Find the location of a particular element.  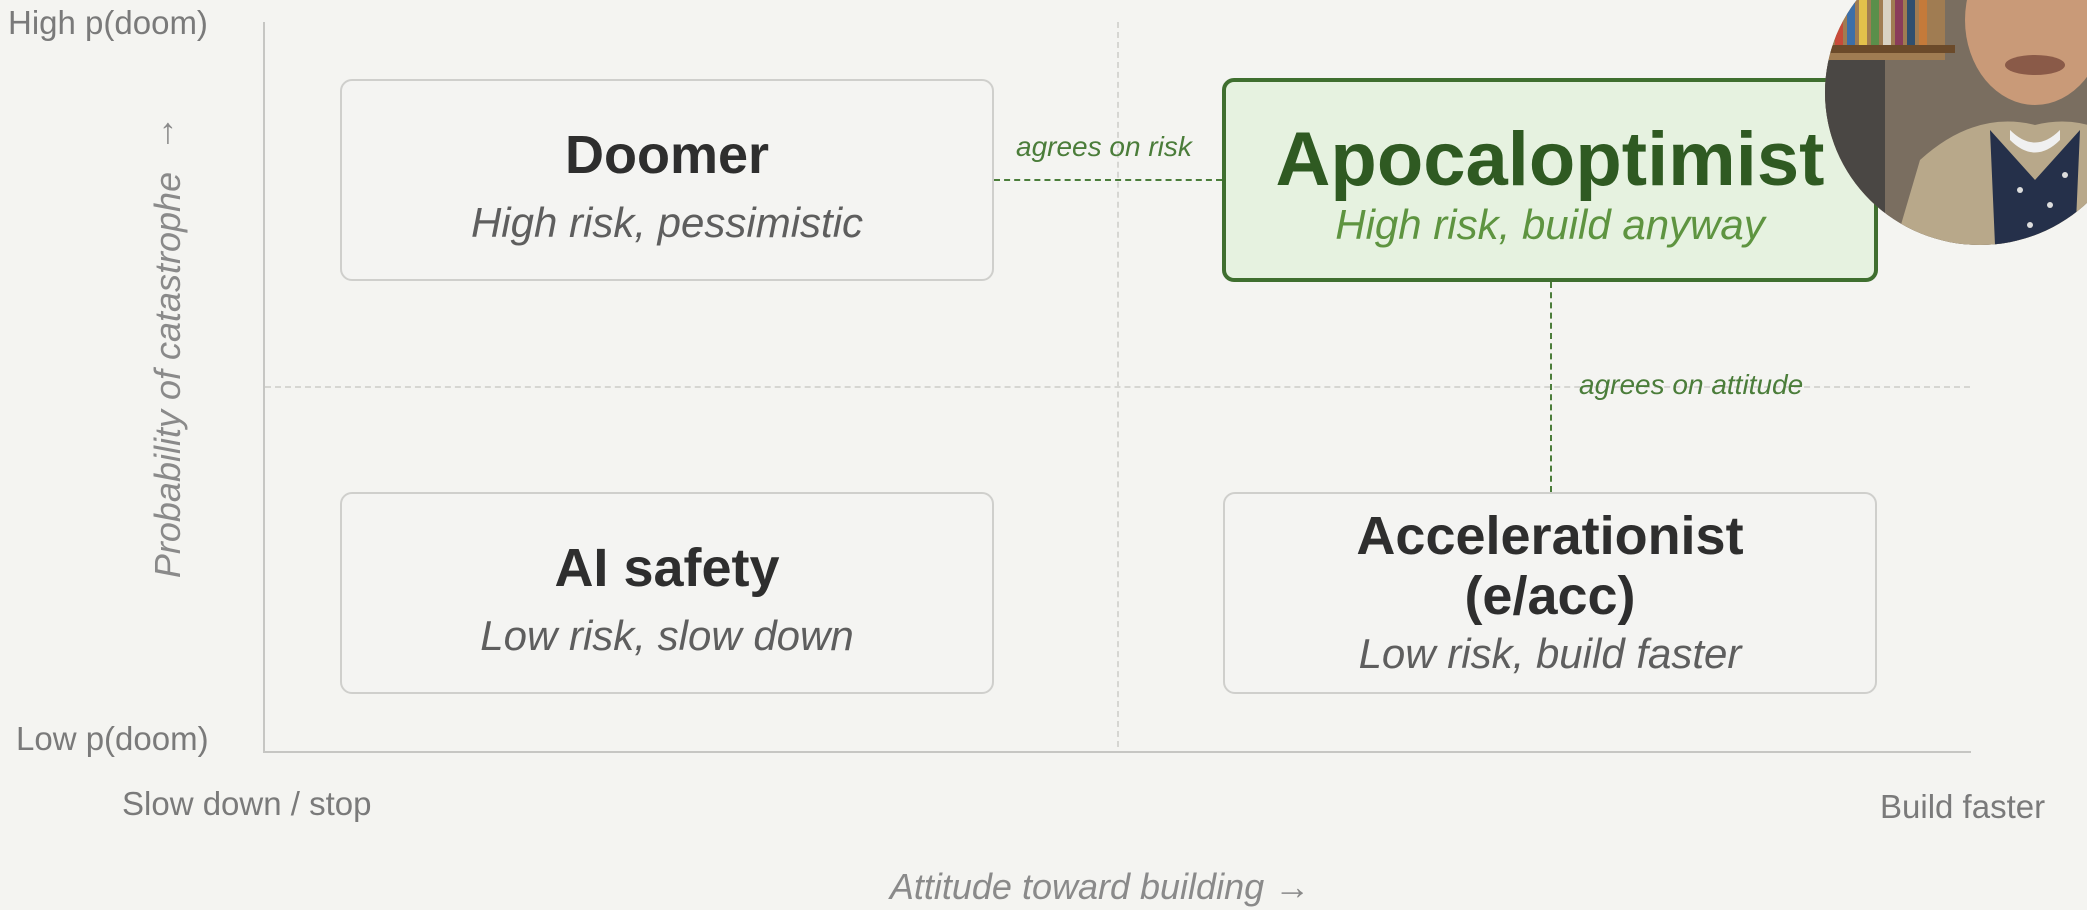

y-axis-arrow-icon: ↑ is located at coordinates (168, 130).